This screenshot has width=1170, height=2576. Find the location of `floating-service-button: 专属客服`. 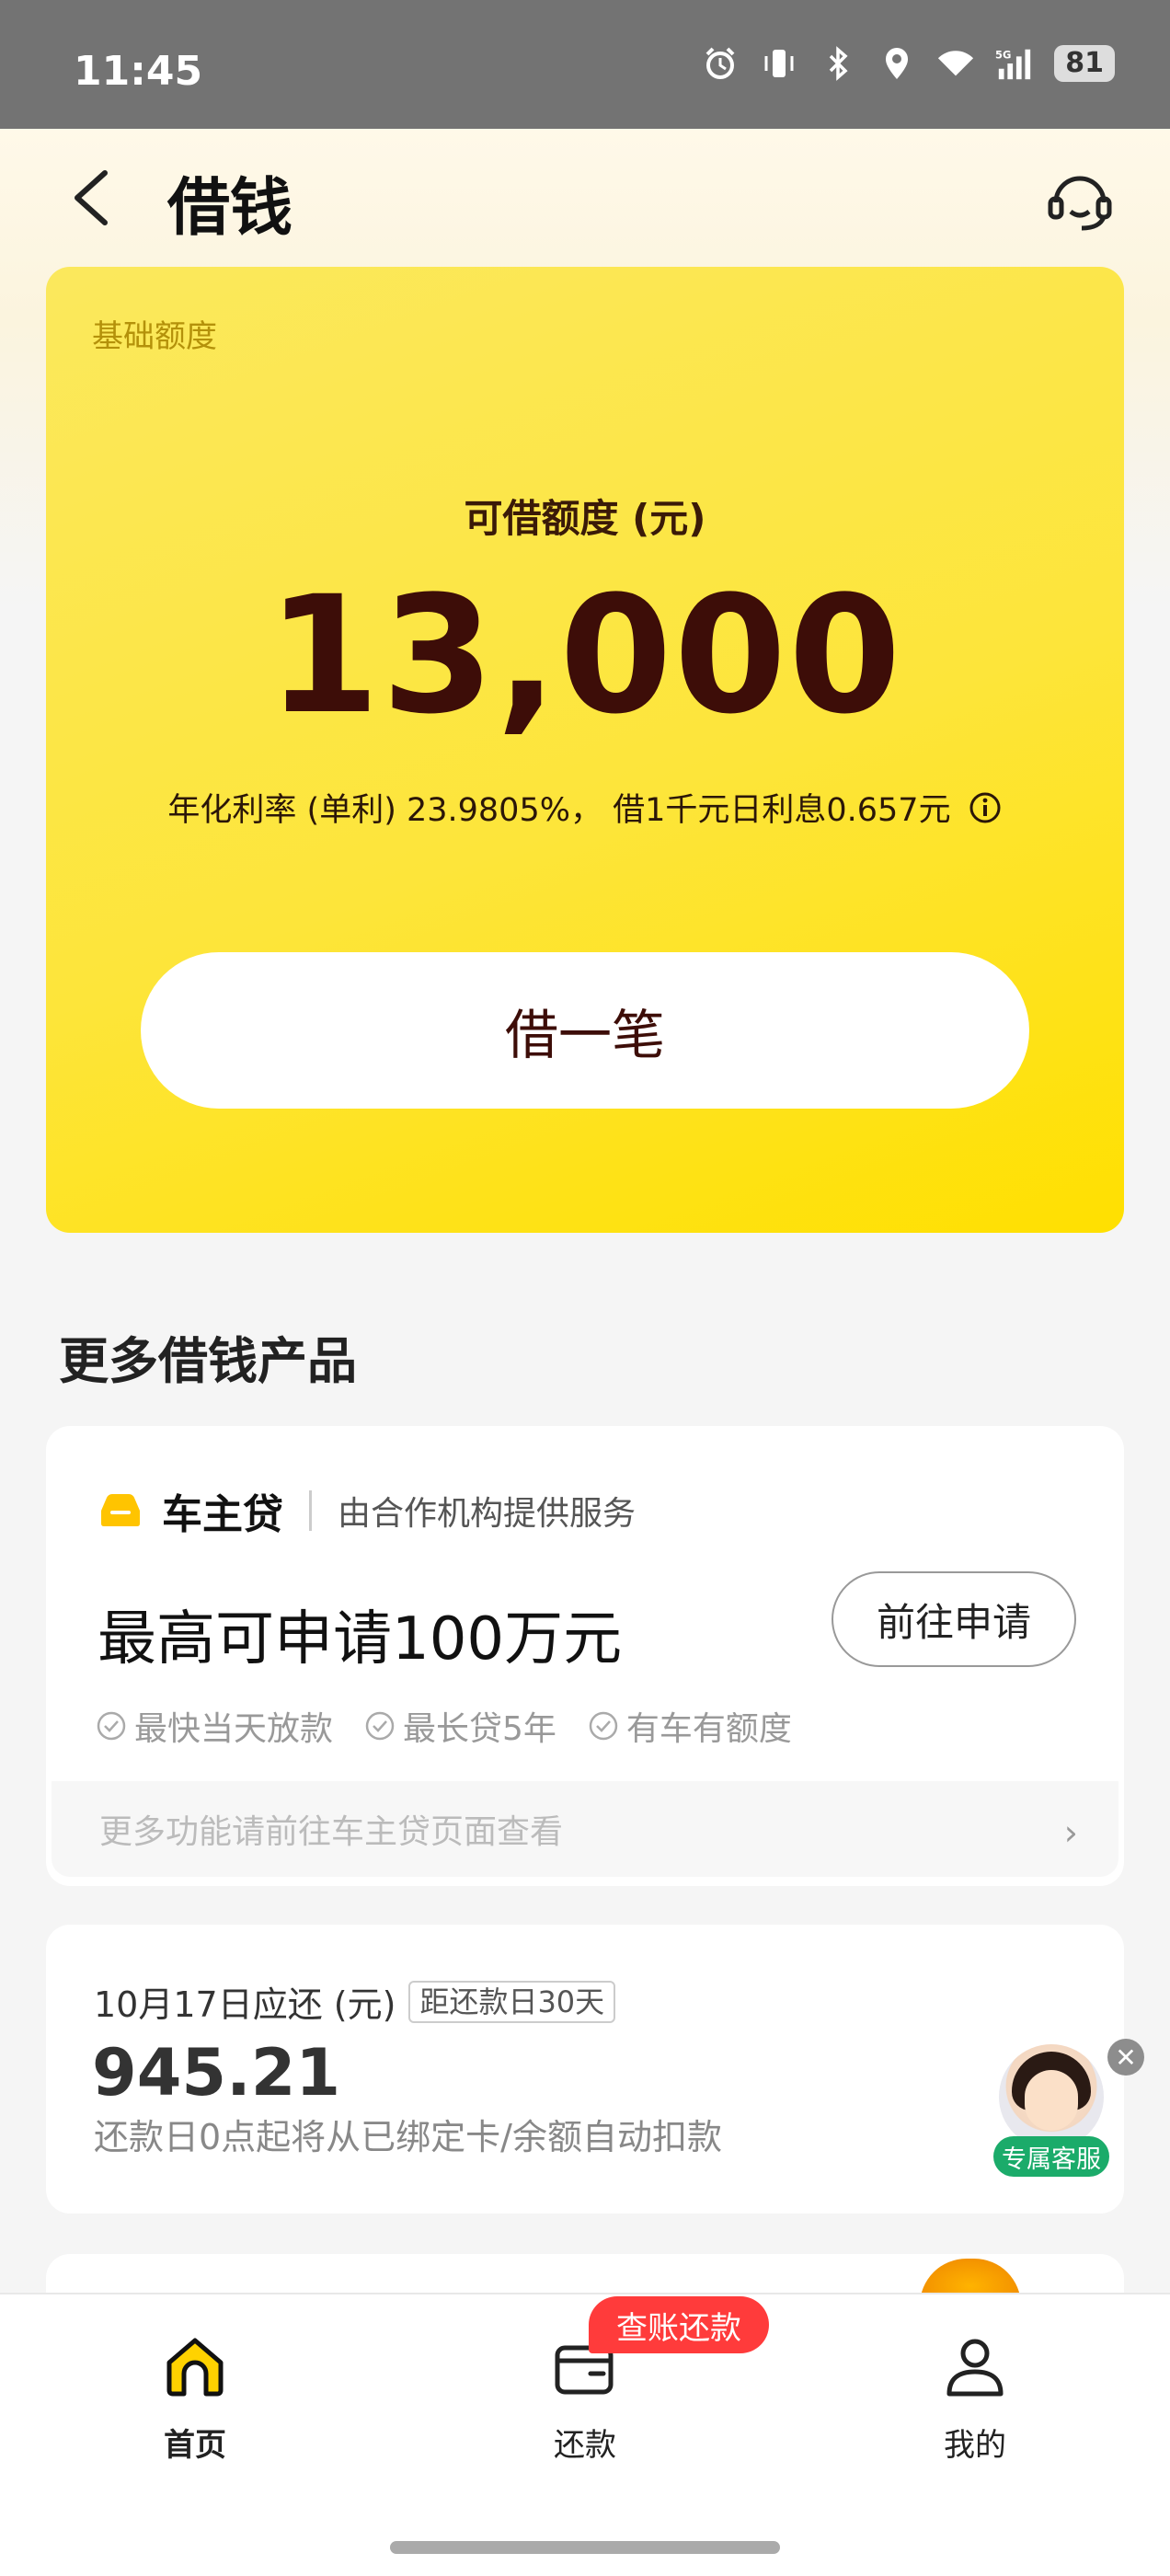

floating-service-button: 专属客服 is located at coordinates (1051, 2111).